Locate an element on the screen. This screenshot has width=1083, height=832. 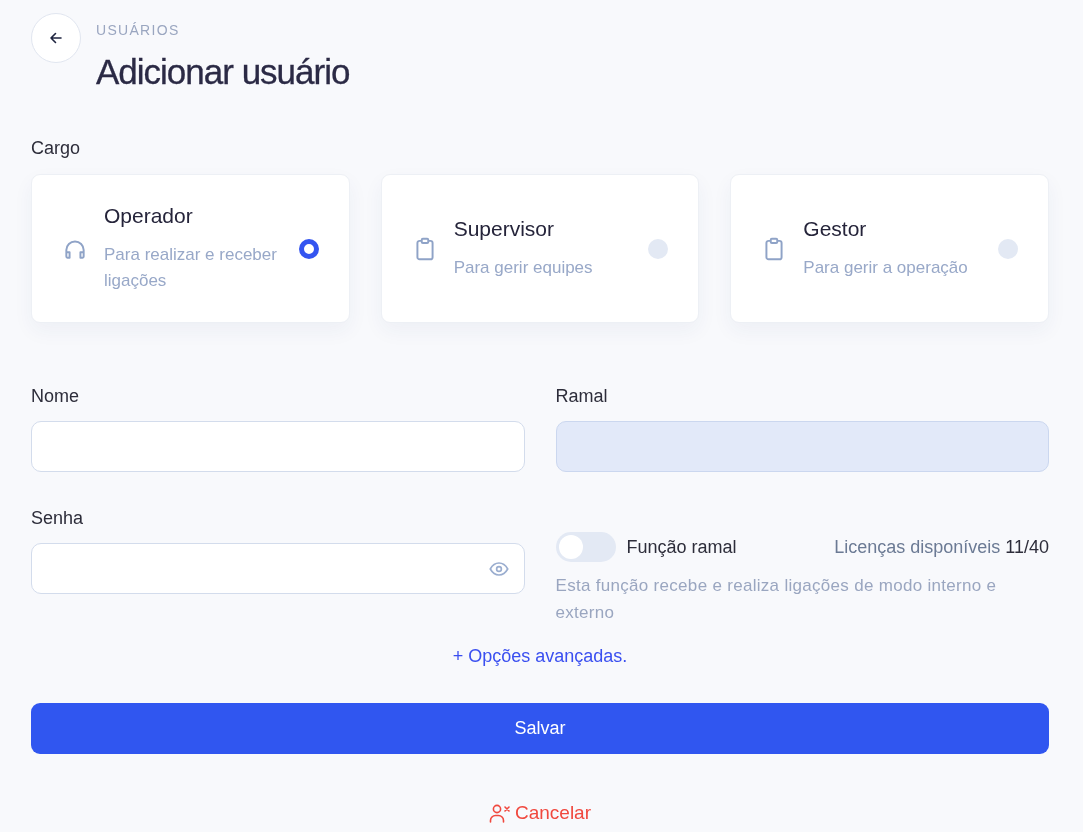
role-title: Gestor is located at coordinates (835, 228).